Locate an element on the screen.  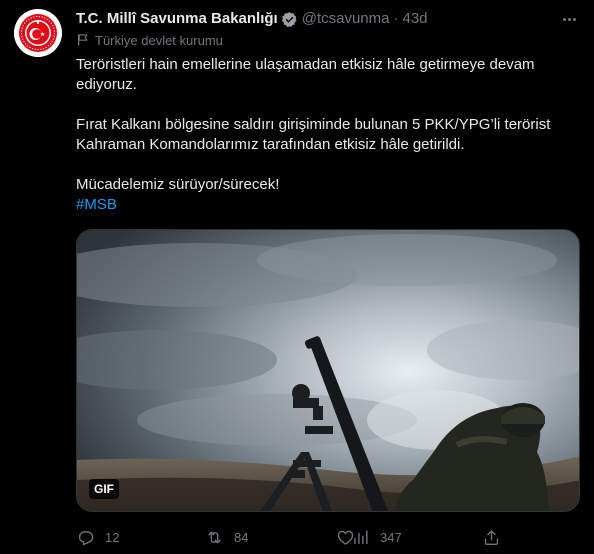
views-count: 347 is located at coordinates (391, 537).